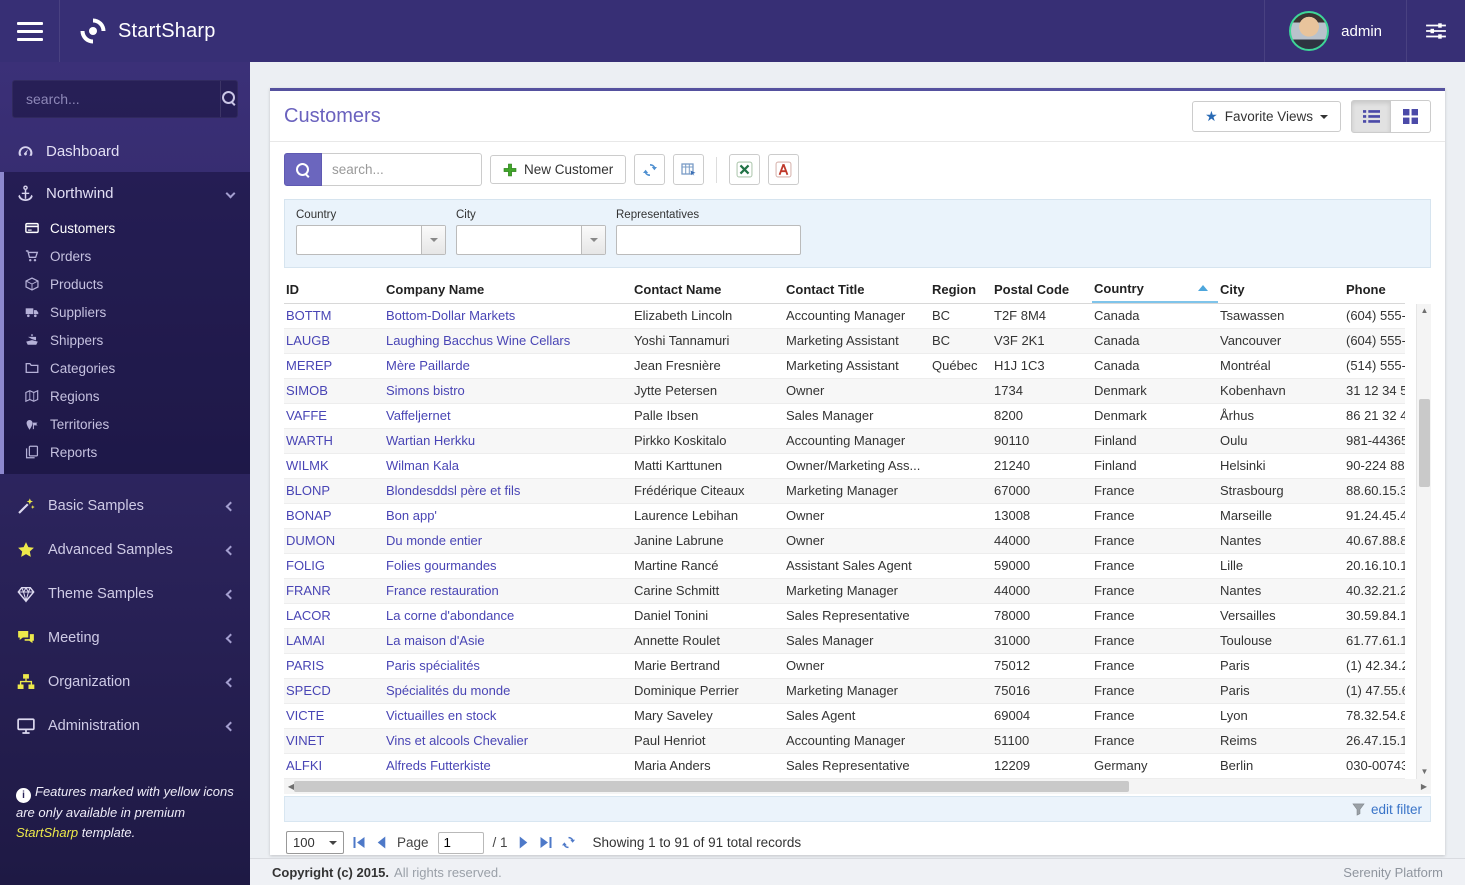 Image resolution: width=1465 pixels, height=885 pixels. I want to click on last-page-button, so click(545, 842).